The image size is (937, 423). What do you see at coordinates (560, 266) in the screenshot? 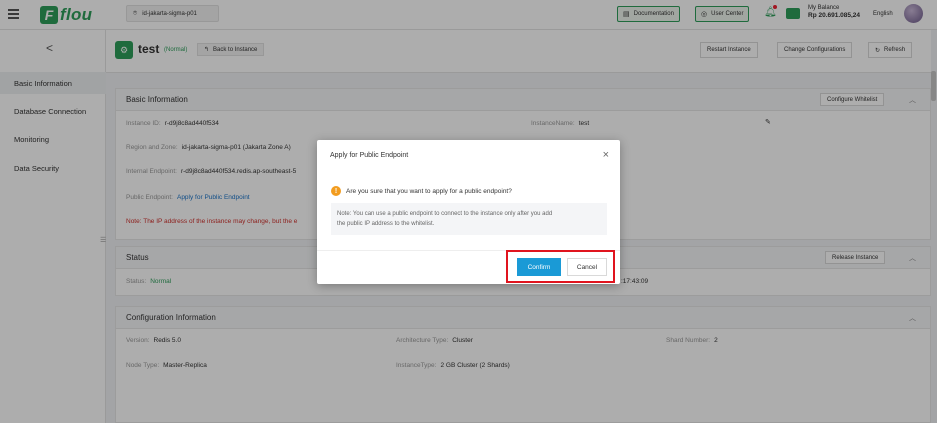
I see `highlight-annotation` at bounding box center [560, 266].